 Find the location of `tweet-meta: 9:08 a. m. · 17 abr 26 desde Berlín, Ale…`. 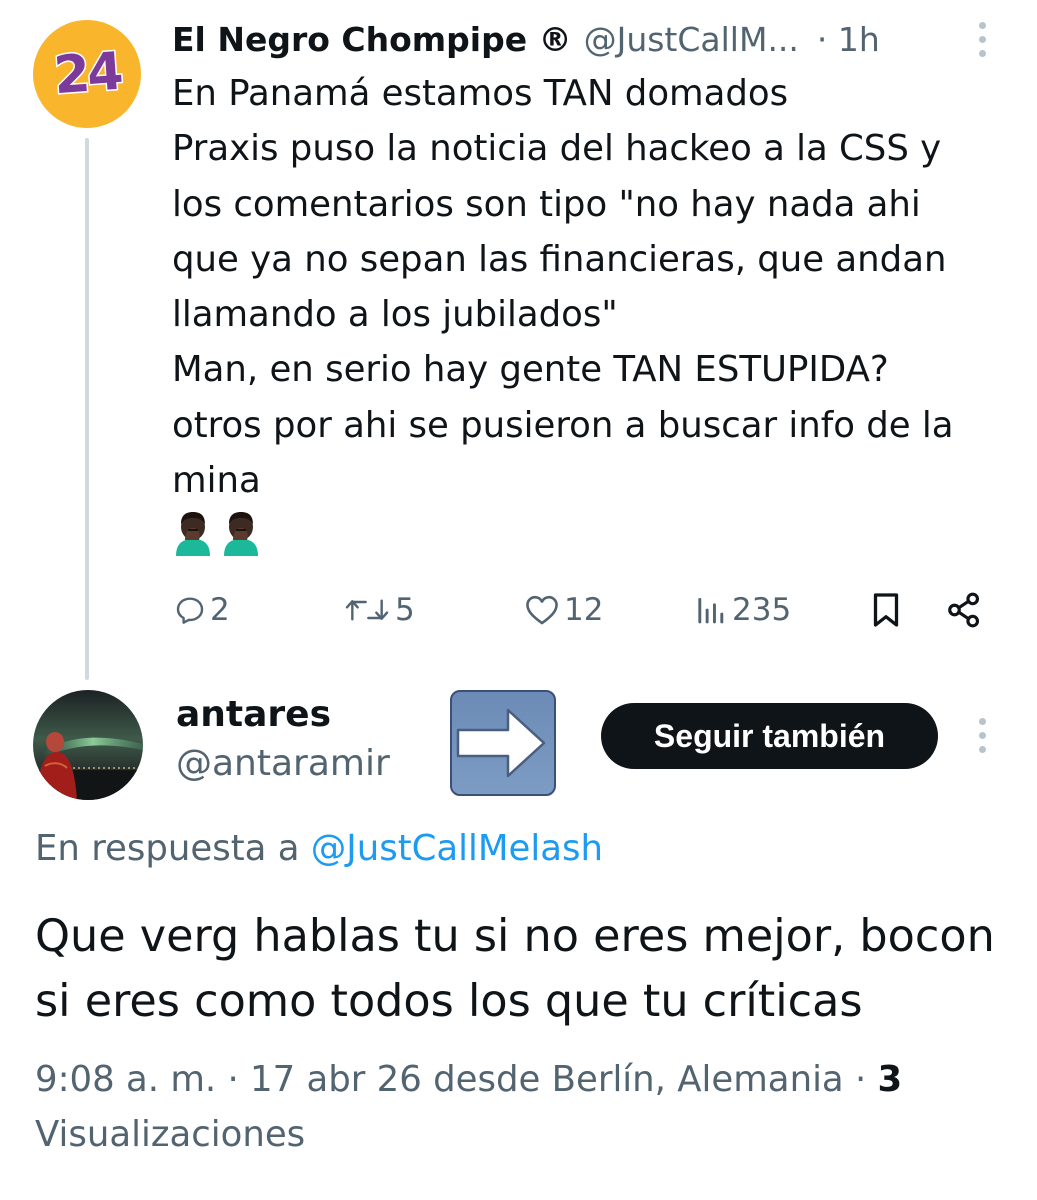

tweet-meta: 9:08 a. m. · 17 abr 26 desde Berlín, Ale… is located at coordinates (530, 1107).